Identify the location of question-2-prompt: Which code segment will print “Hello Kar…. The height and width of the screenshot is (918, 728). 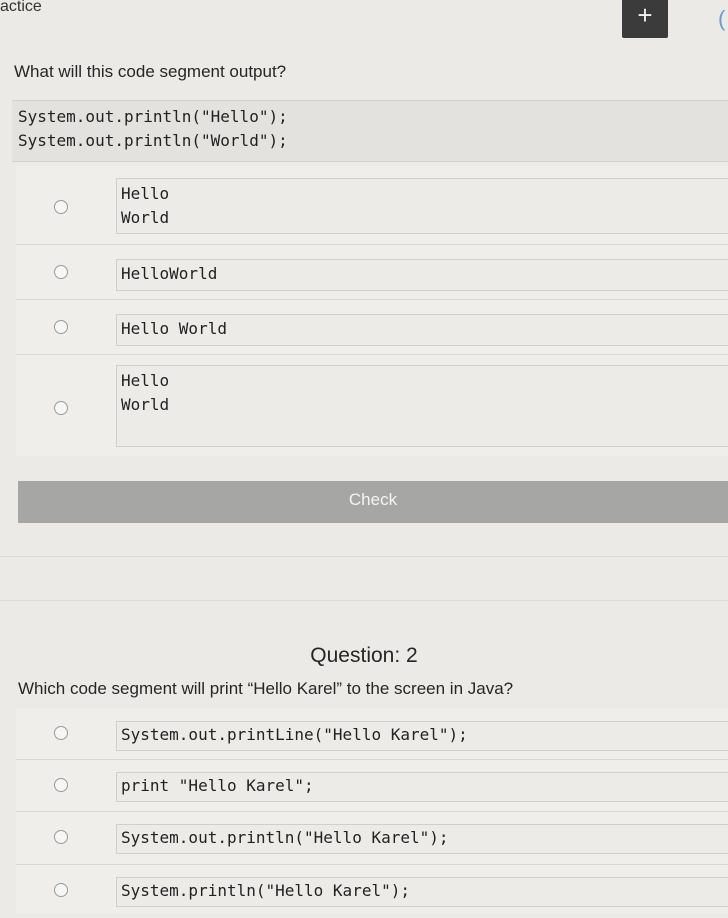
(266, 688).